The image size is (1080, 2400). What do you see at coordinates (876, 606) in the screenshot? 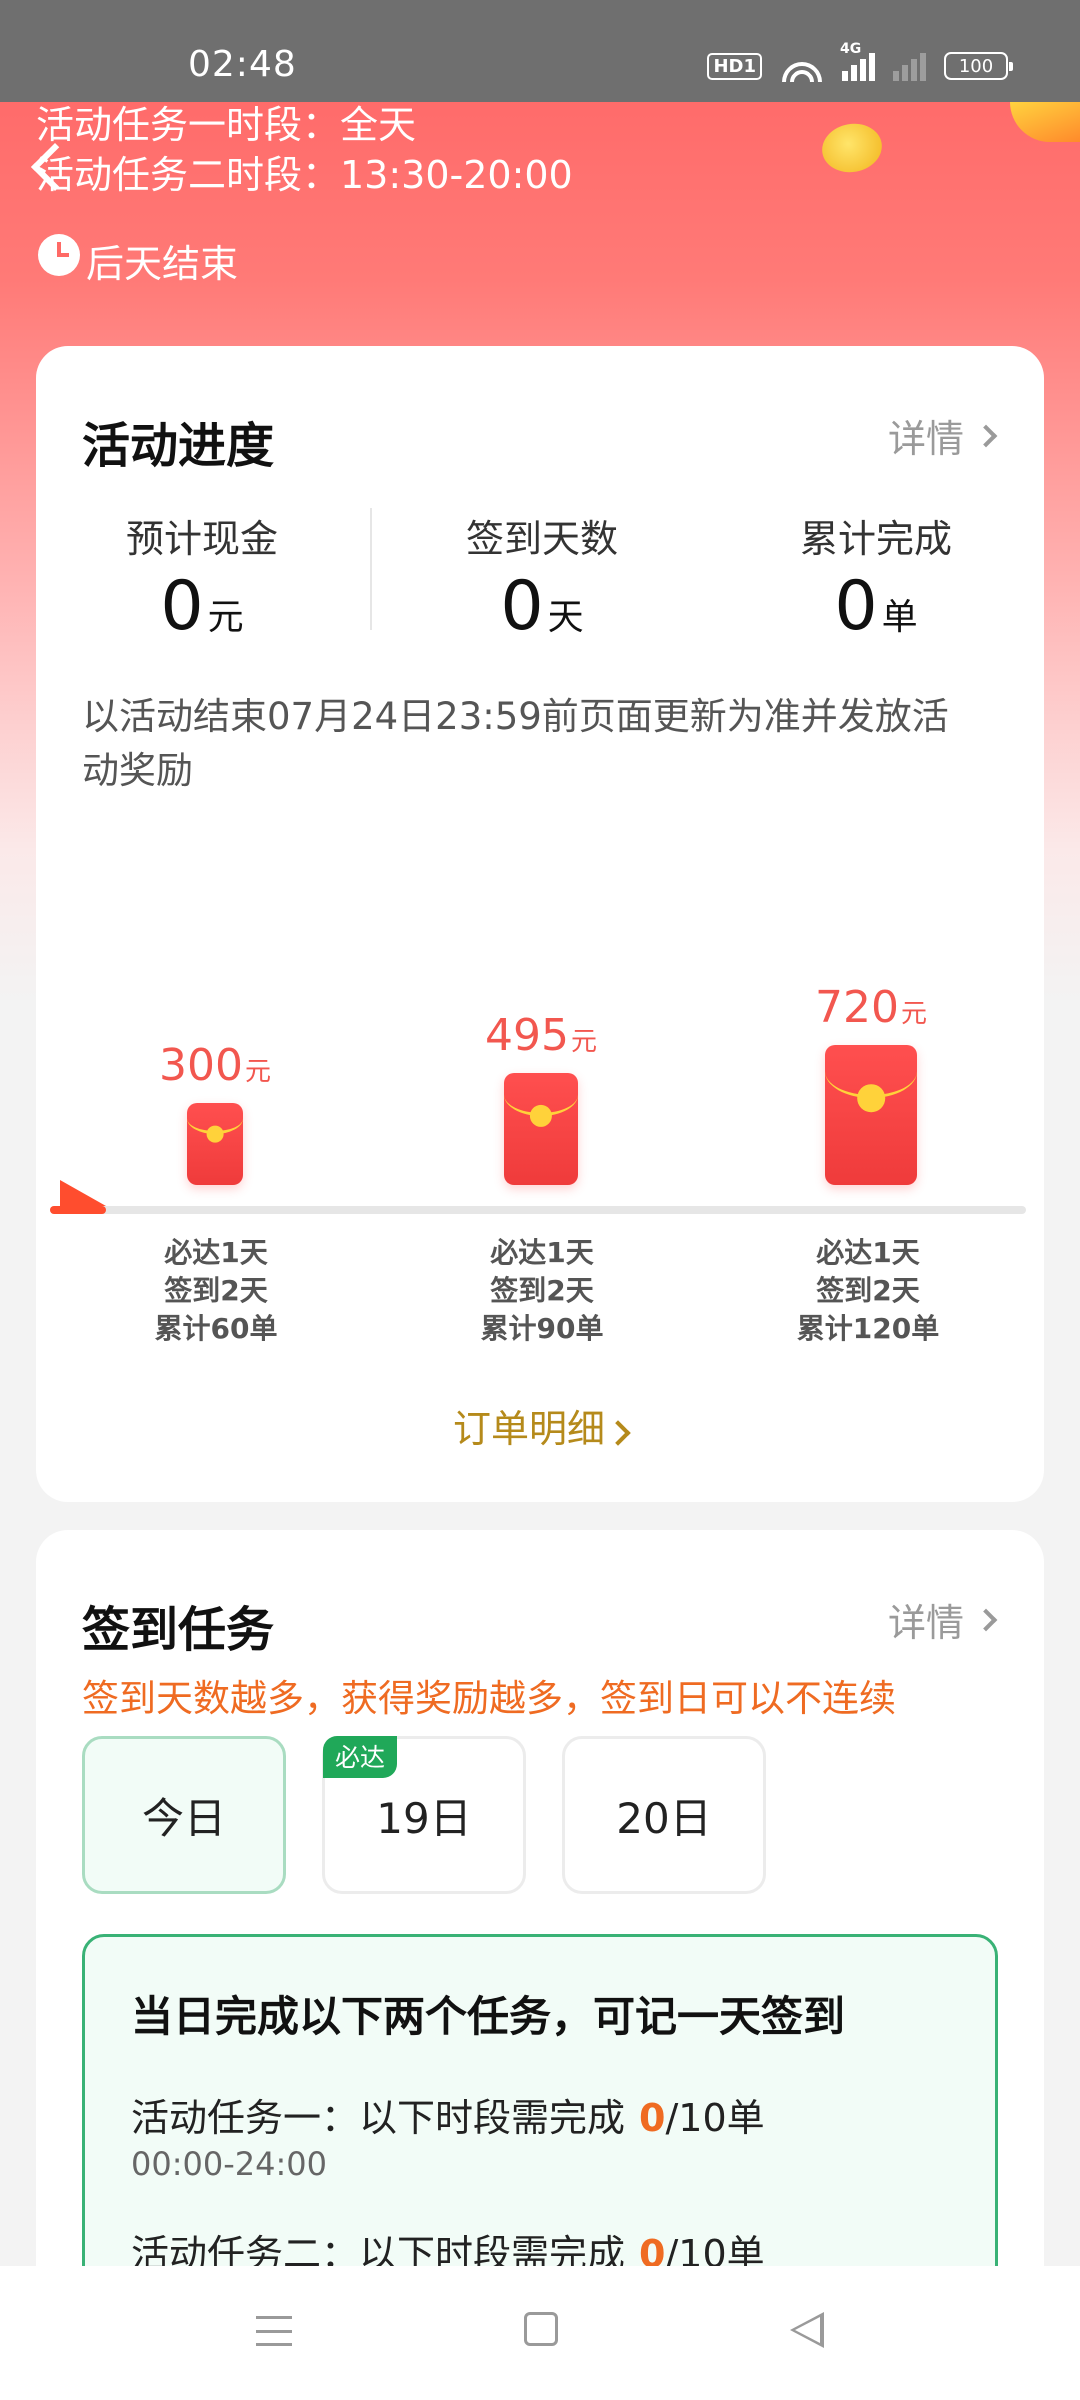
I see `stat-value: 0单` at bounding box center [876, 606].